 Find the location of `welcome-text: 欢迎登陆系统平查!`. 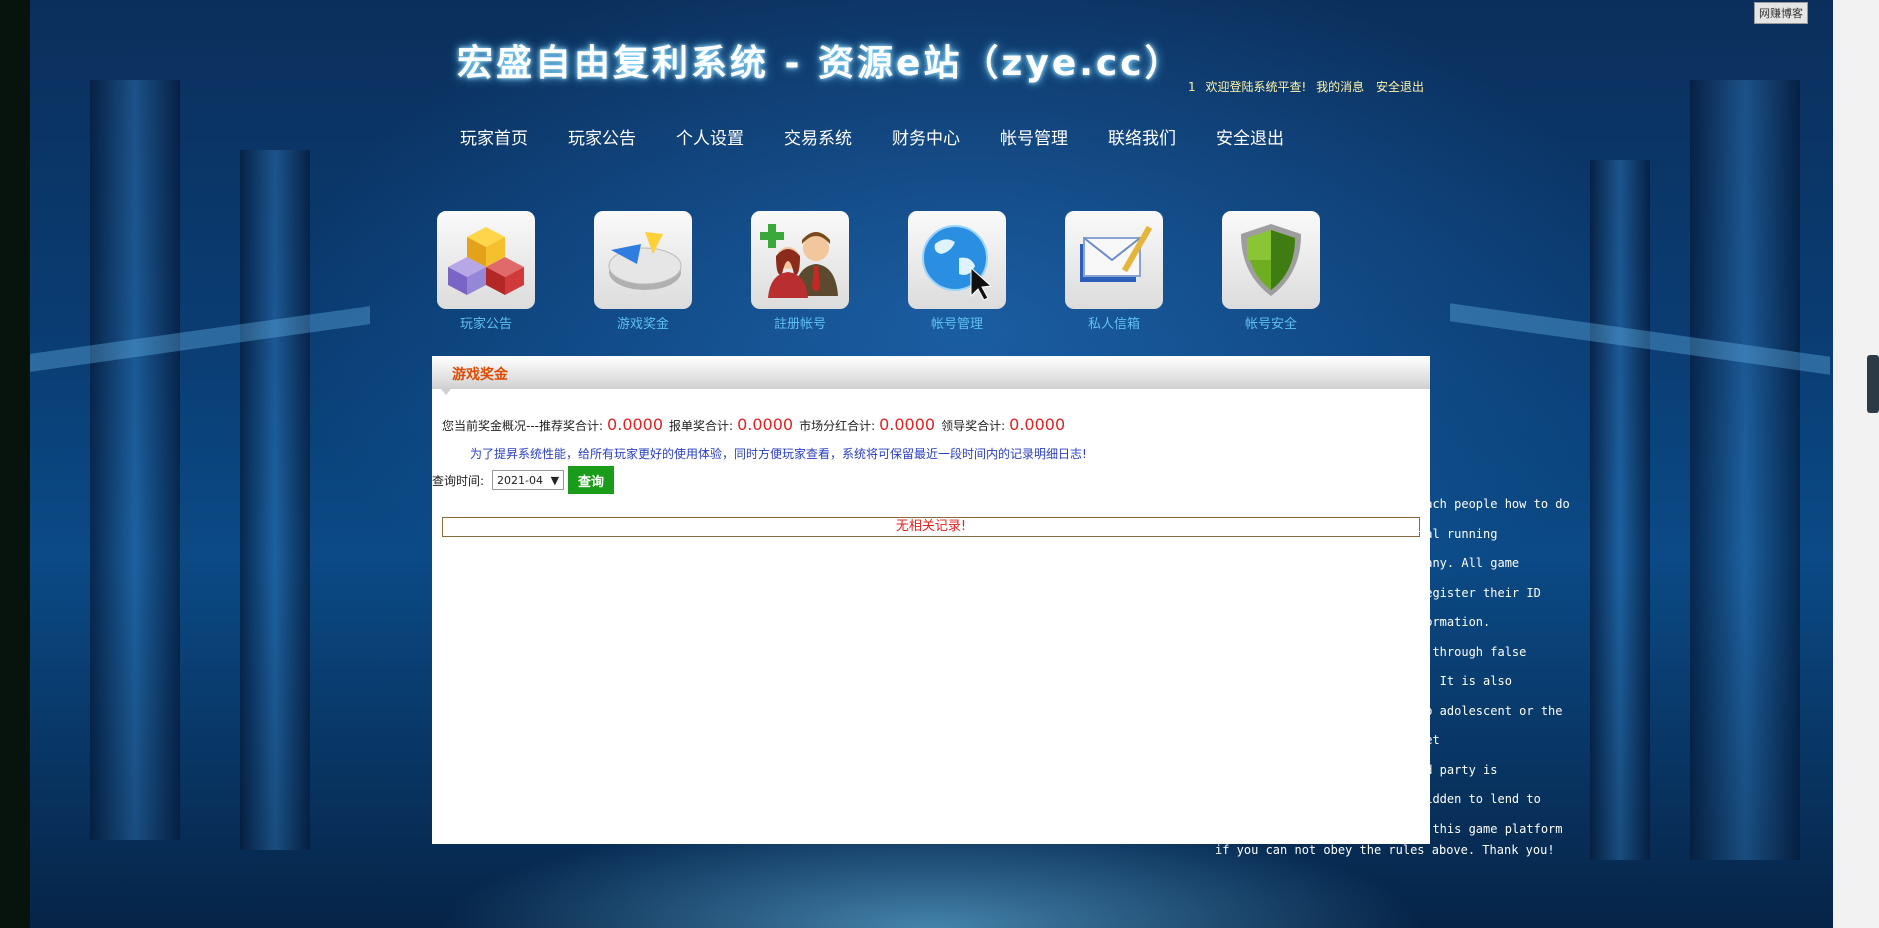

welcome-text: 欢迎登陆系统平查! is located at coordinates (1256, 87).